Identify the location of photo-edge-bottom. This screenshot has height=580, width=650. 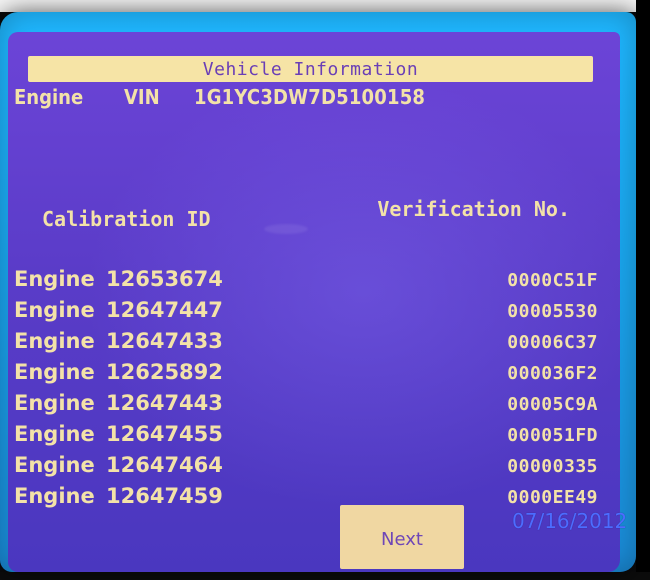
(325, 576).